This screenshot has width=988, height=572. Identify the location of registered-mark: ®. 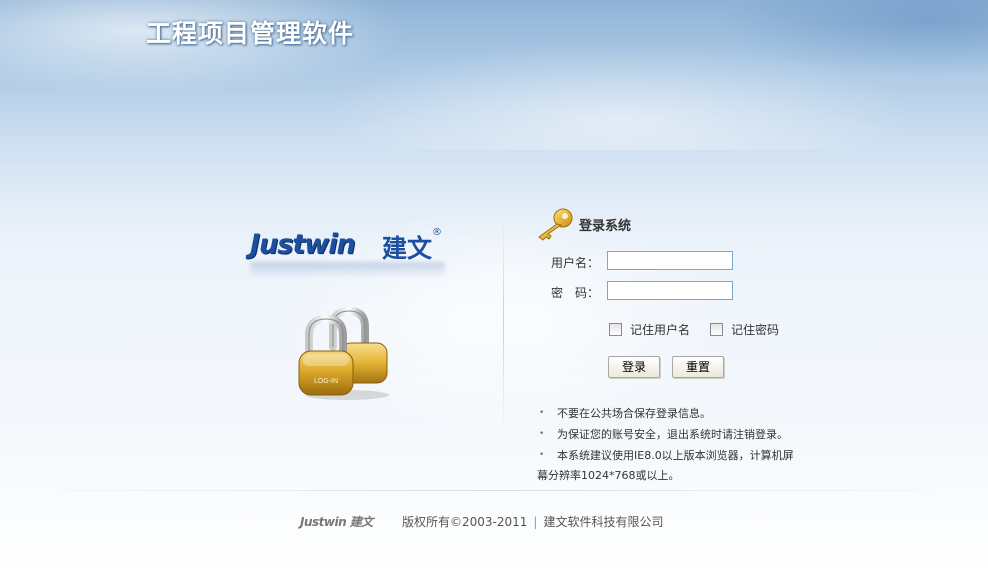
(437, 232).